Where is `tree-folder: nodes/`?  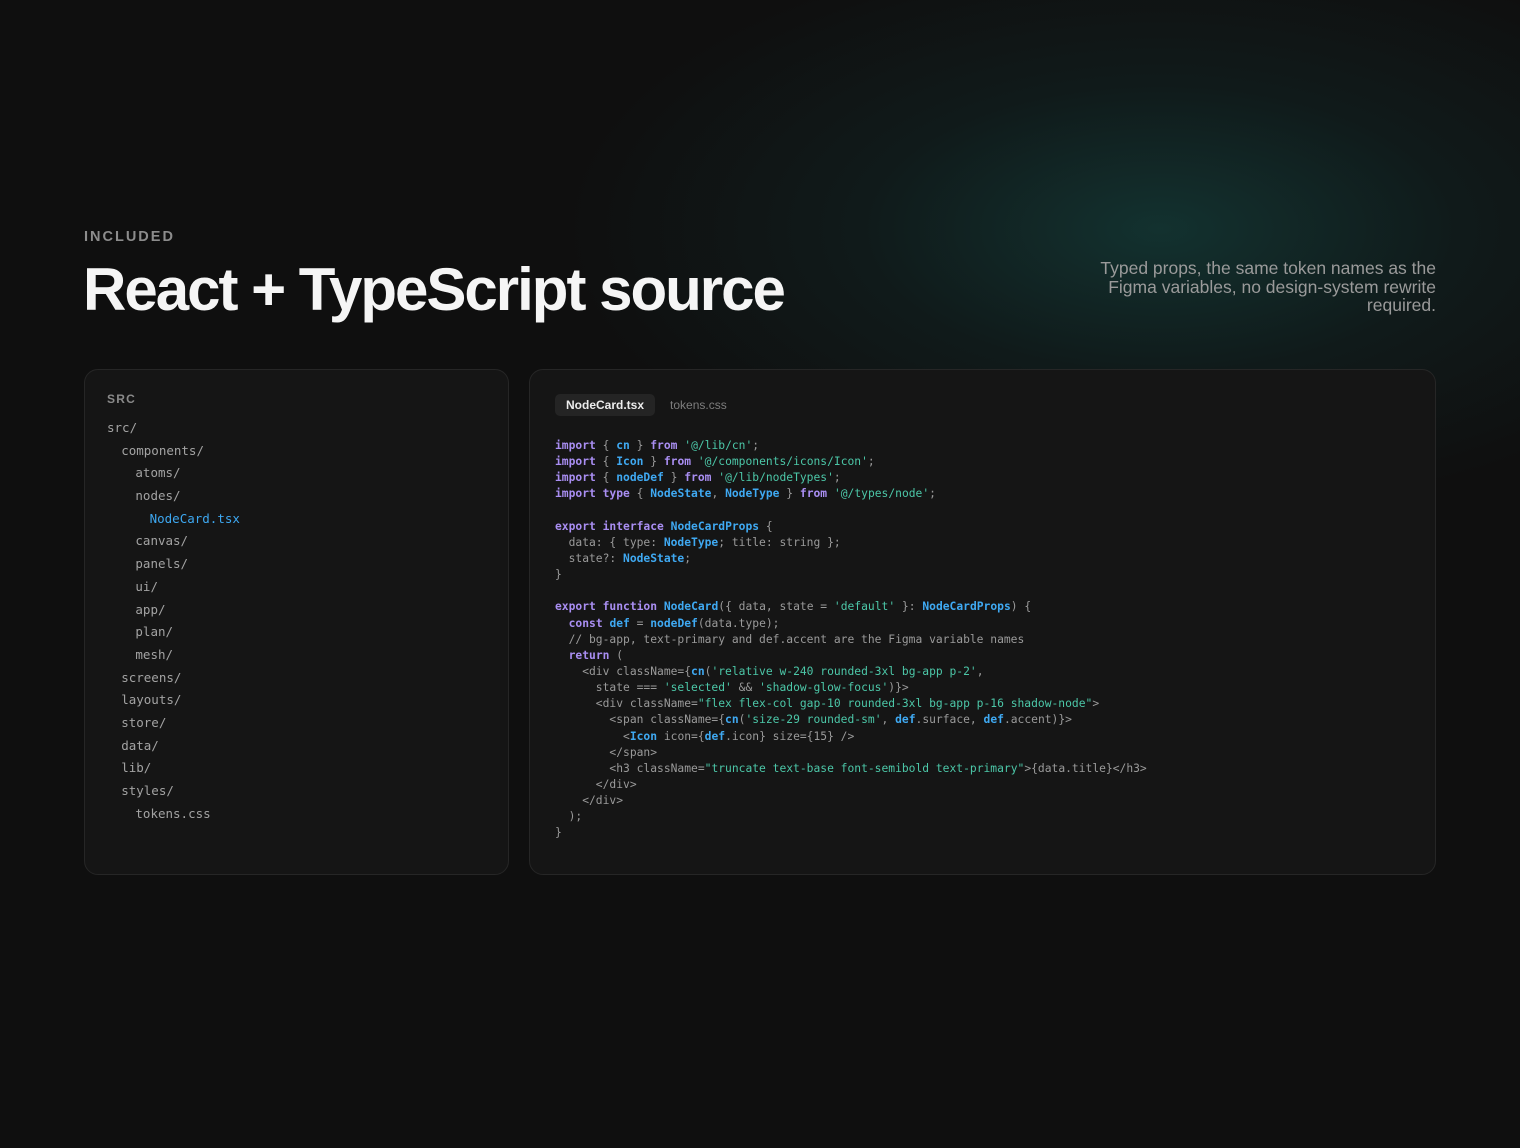 tree-folder: nodes/ is located at coordinates (173, 496).